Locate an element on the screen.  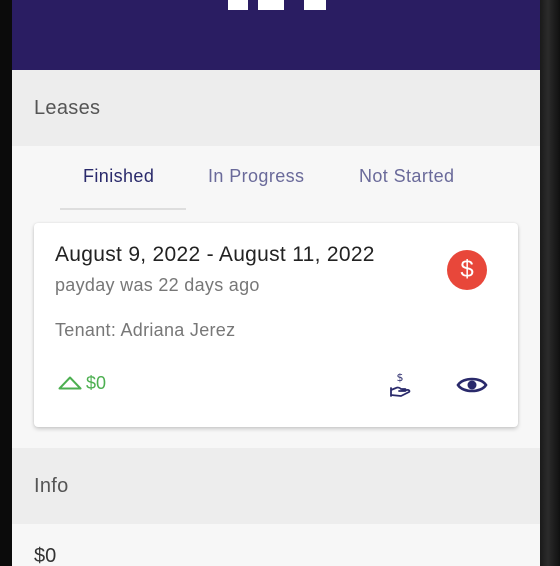
leases-title: Leases is located at coordinates (67, 108).